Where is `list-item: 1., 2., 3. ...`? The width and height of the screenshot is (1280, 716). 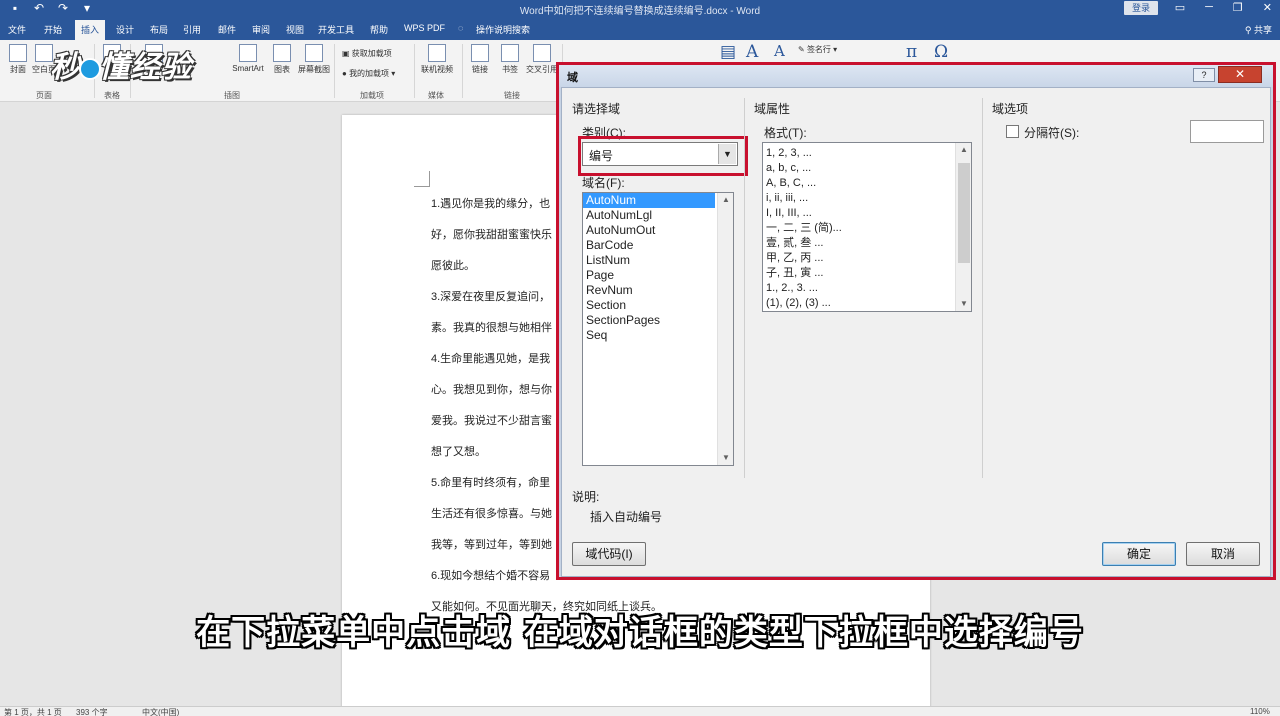 list-item: 1., 2., 3. ... is located at coordinates (867, 288).